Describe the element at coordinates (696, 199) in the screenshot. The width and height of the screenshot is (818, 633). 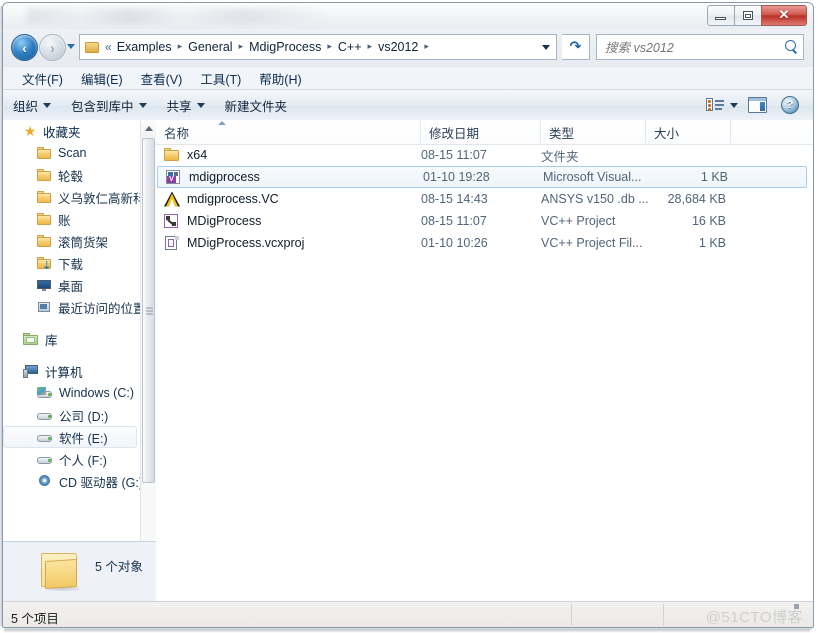
I see `file-size-cell: 28,684 KB` at that location.